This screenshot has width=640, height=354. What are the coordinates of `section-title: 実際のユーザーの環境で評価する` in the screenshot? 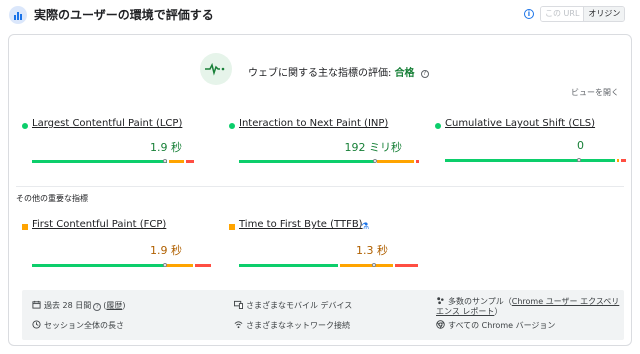 It's located at (124, 15).